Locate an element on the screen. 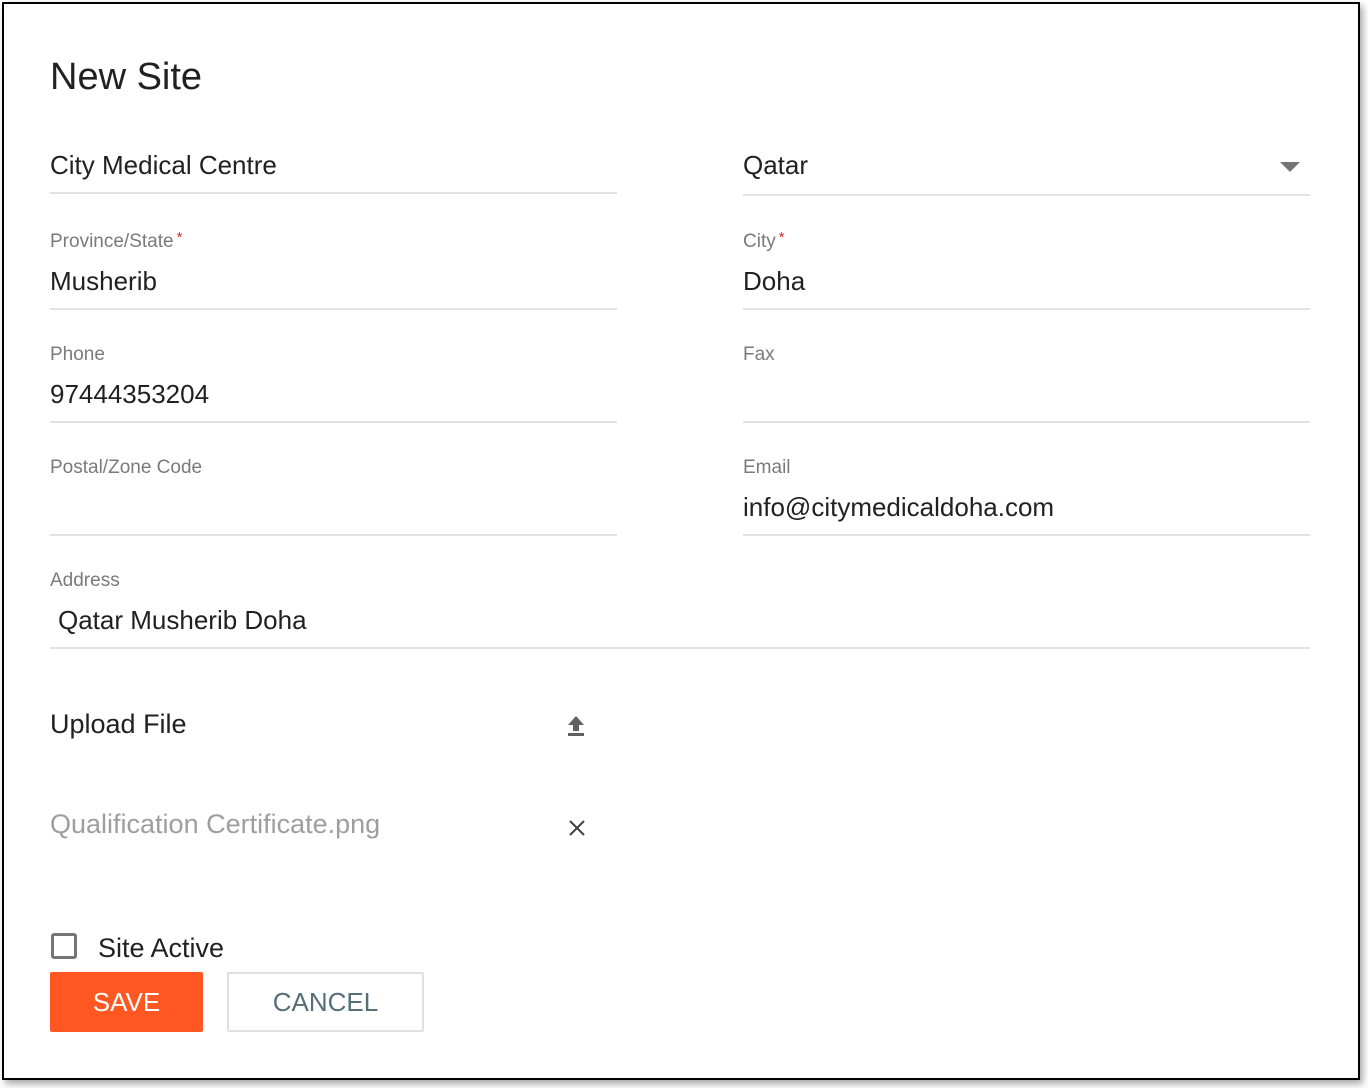 The width and height of the screenshot is (1368, 1088). site-active-label: Site Active is located at coordinates (161, 948).